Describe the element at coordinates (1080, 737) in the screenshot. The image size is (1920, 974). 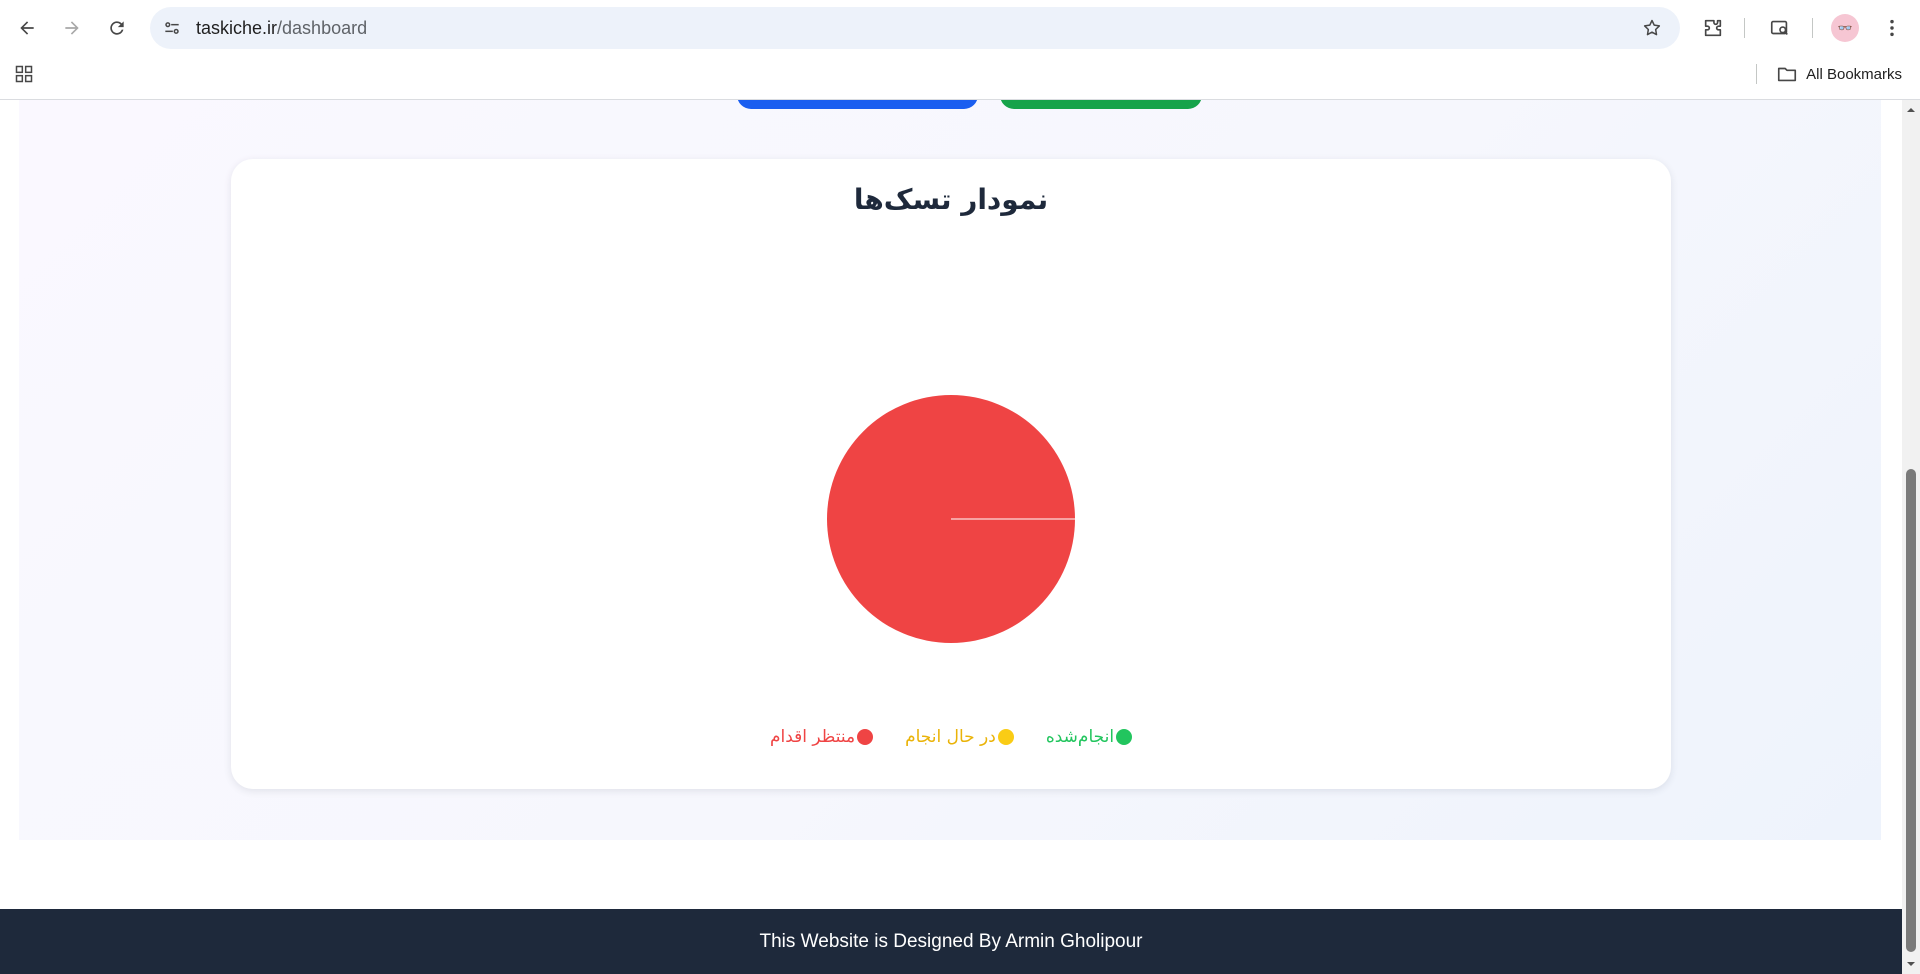
I see `legend-label-done: انجام‌شده` at that location.